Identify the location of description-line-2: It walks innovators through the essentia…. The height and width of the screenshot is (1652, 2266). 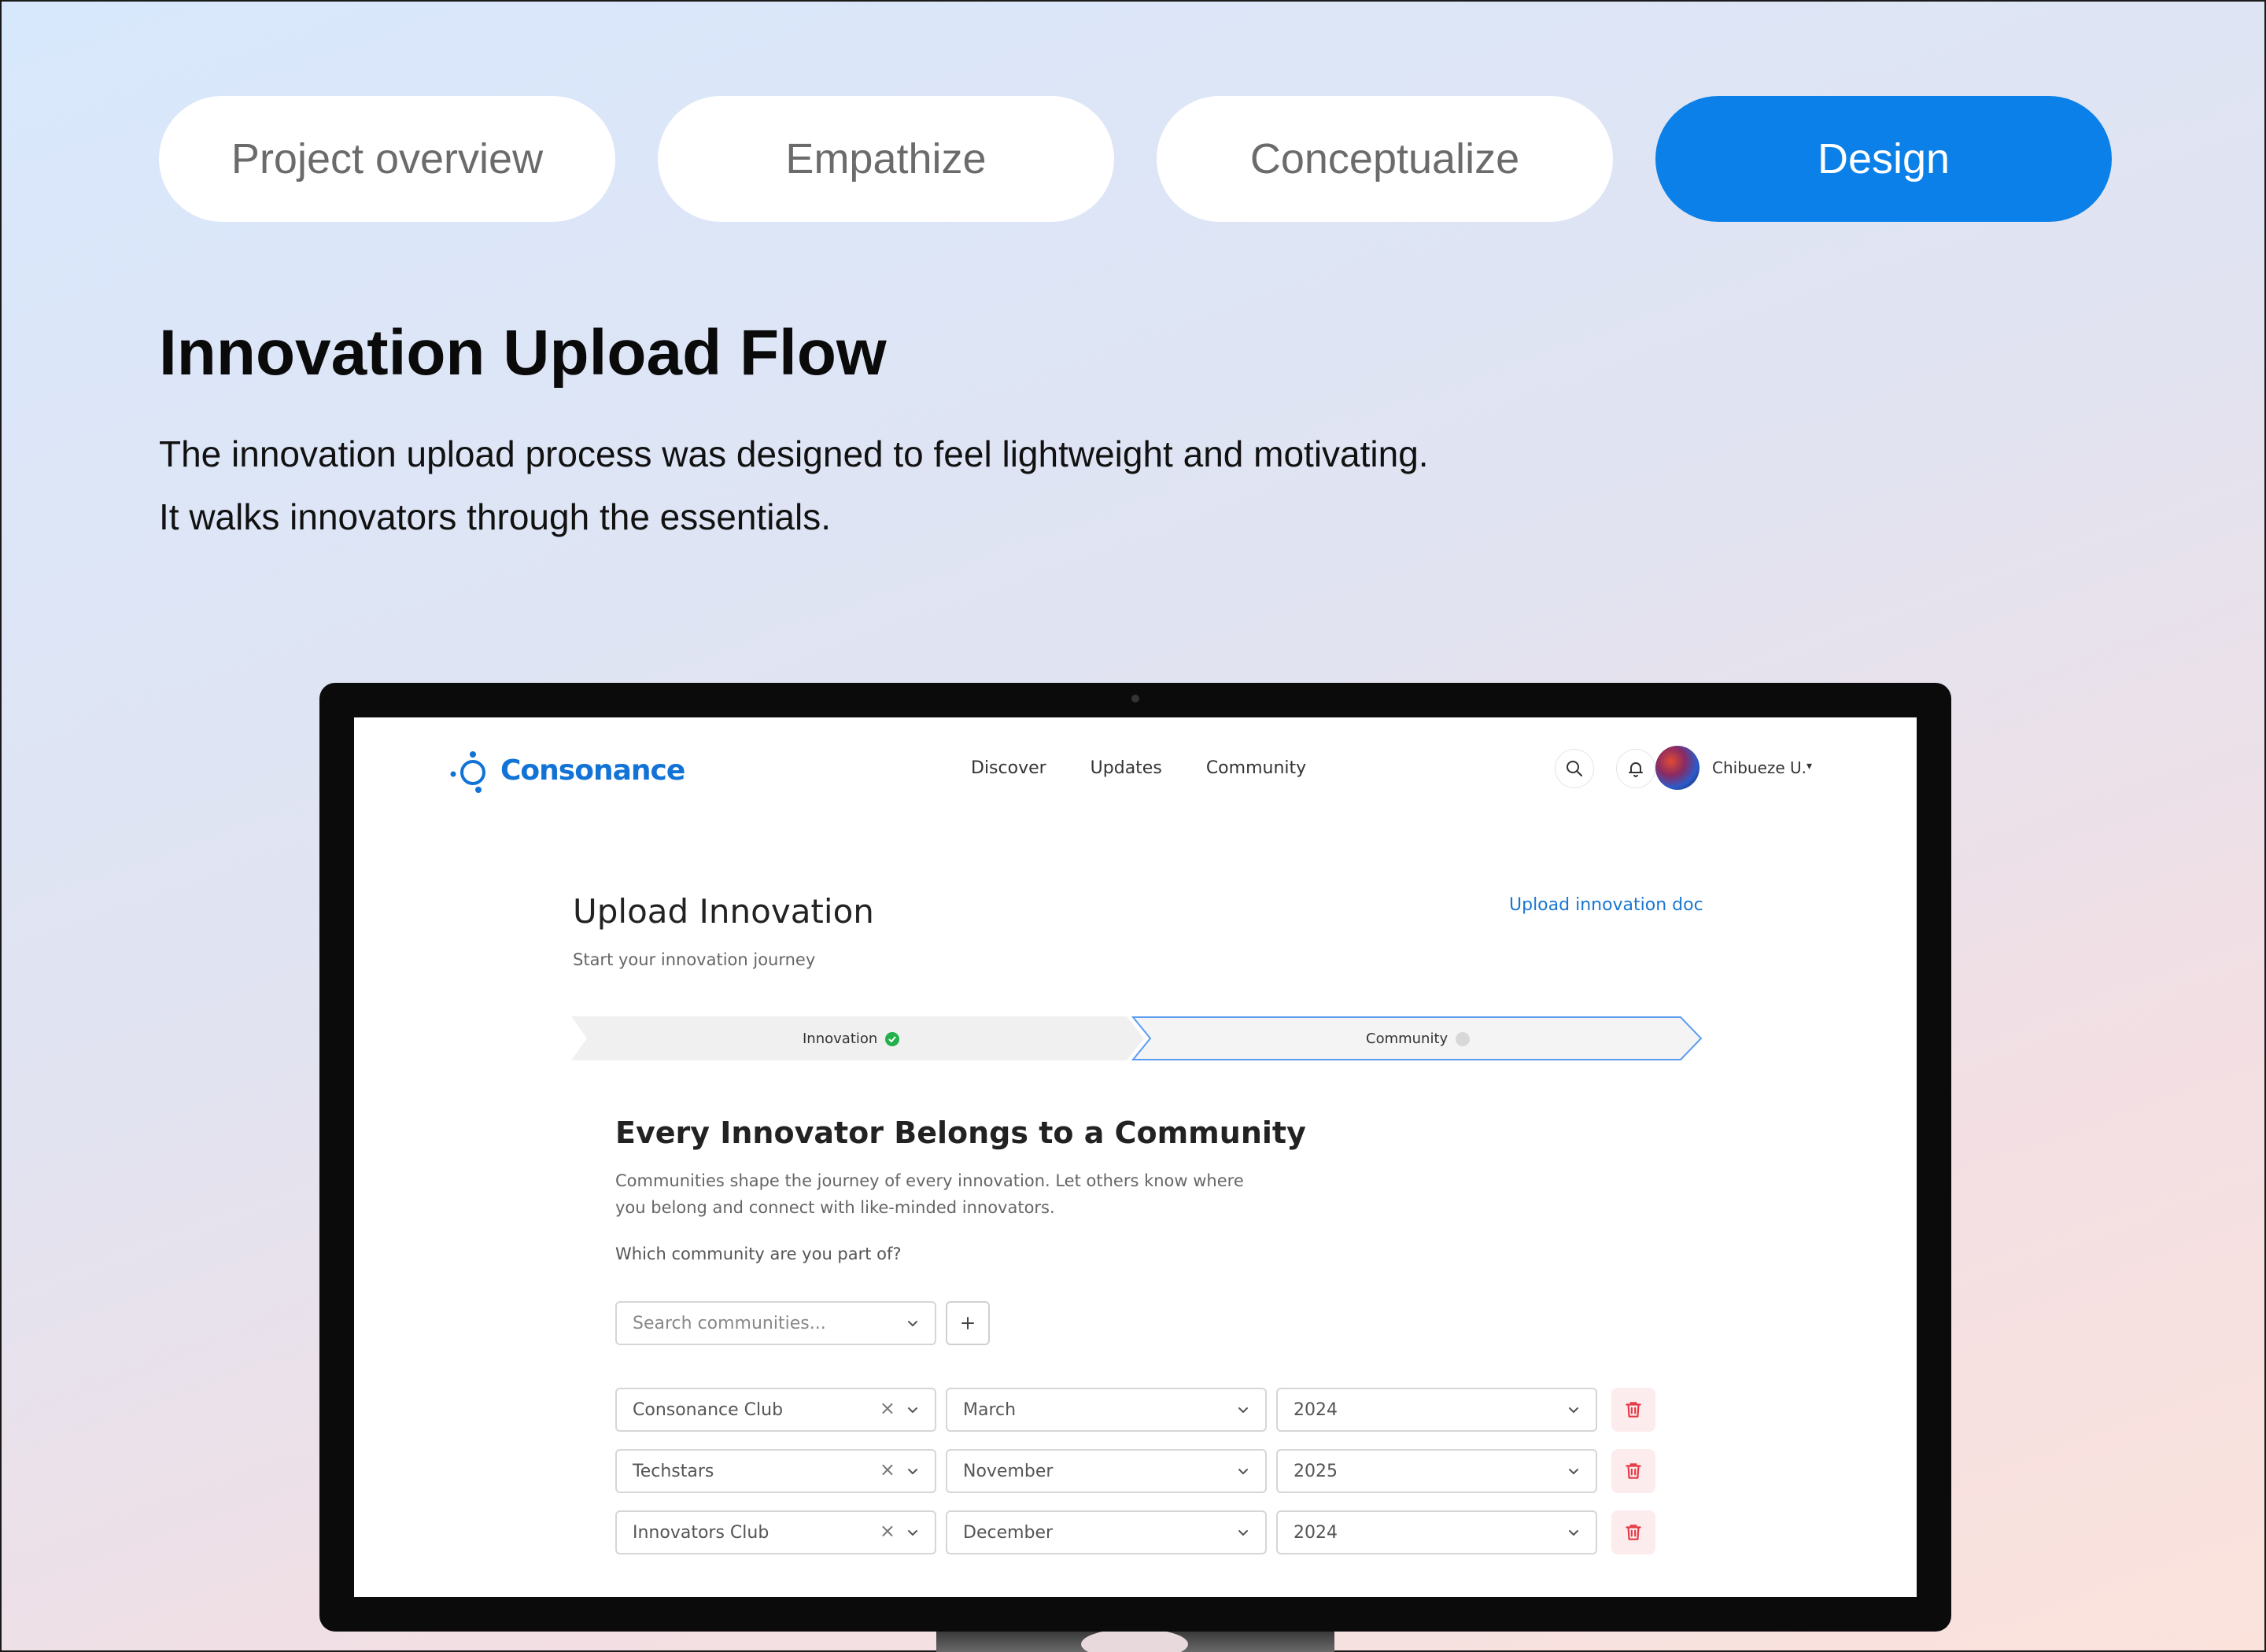
(495, 516).